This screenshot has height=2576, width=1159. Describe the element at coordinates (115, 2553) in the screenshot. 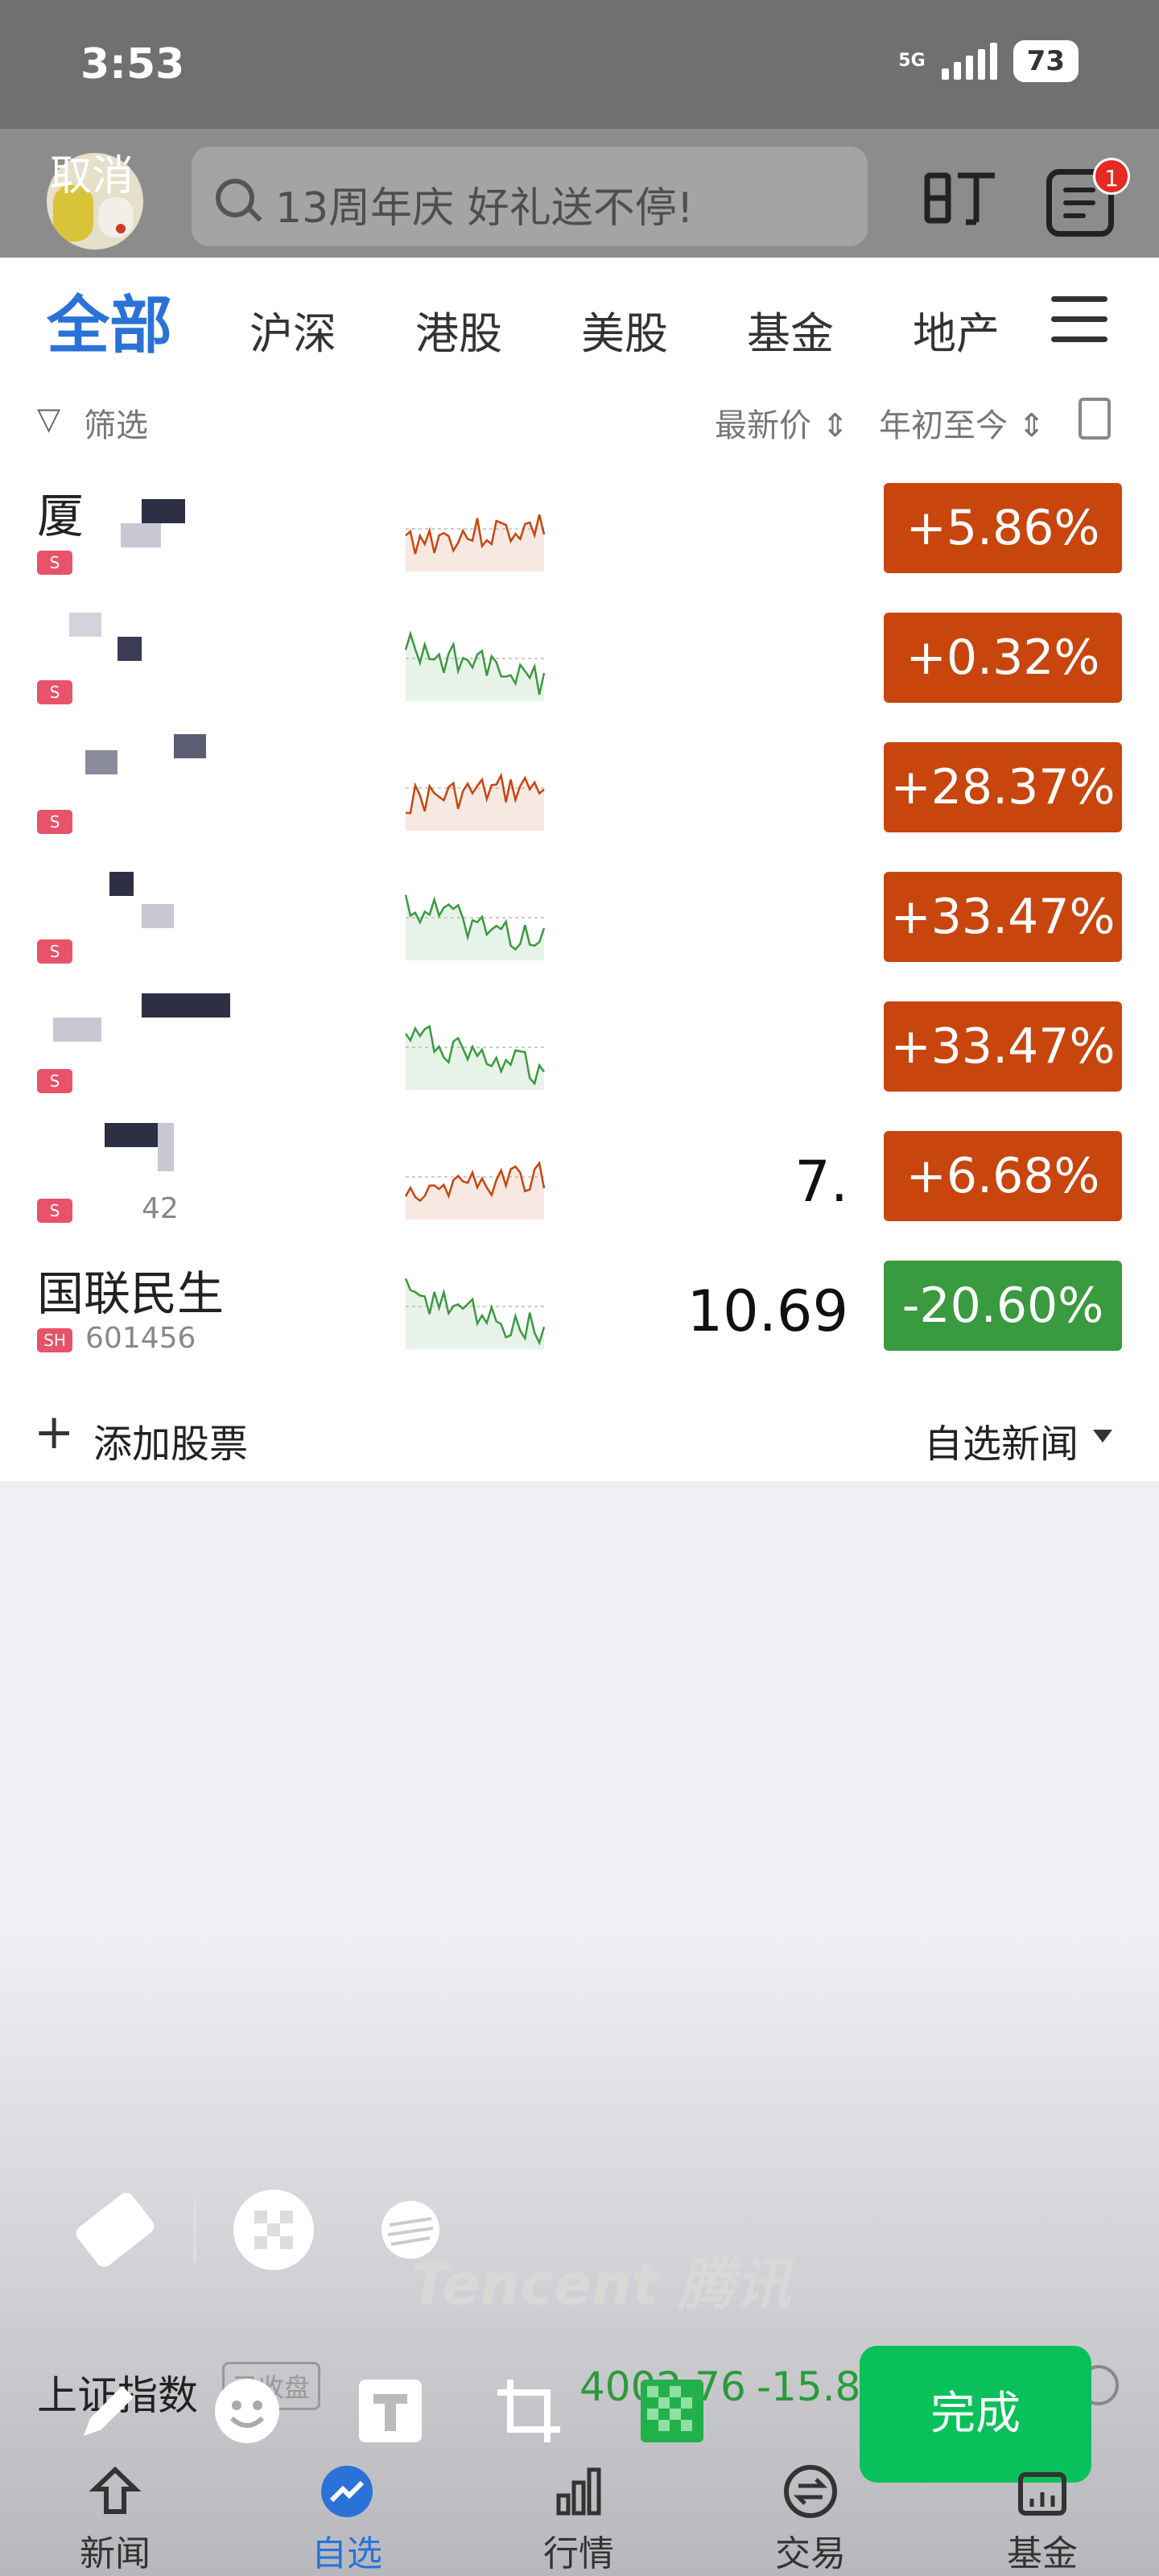

I see `nav-news-label: 新闻` at that location.